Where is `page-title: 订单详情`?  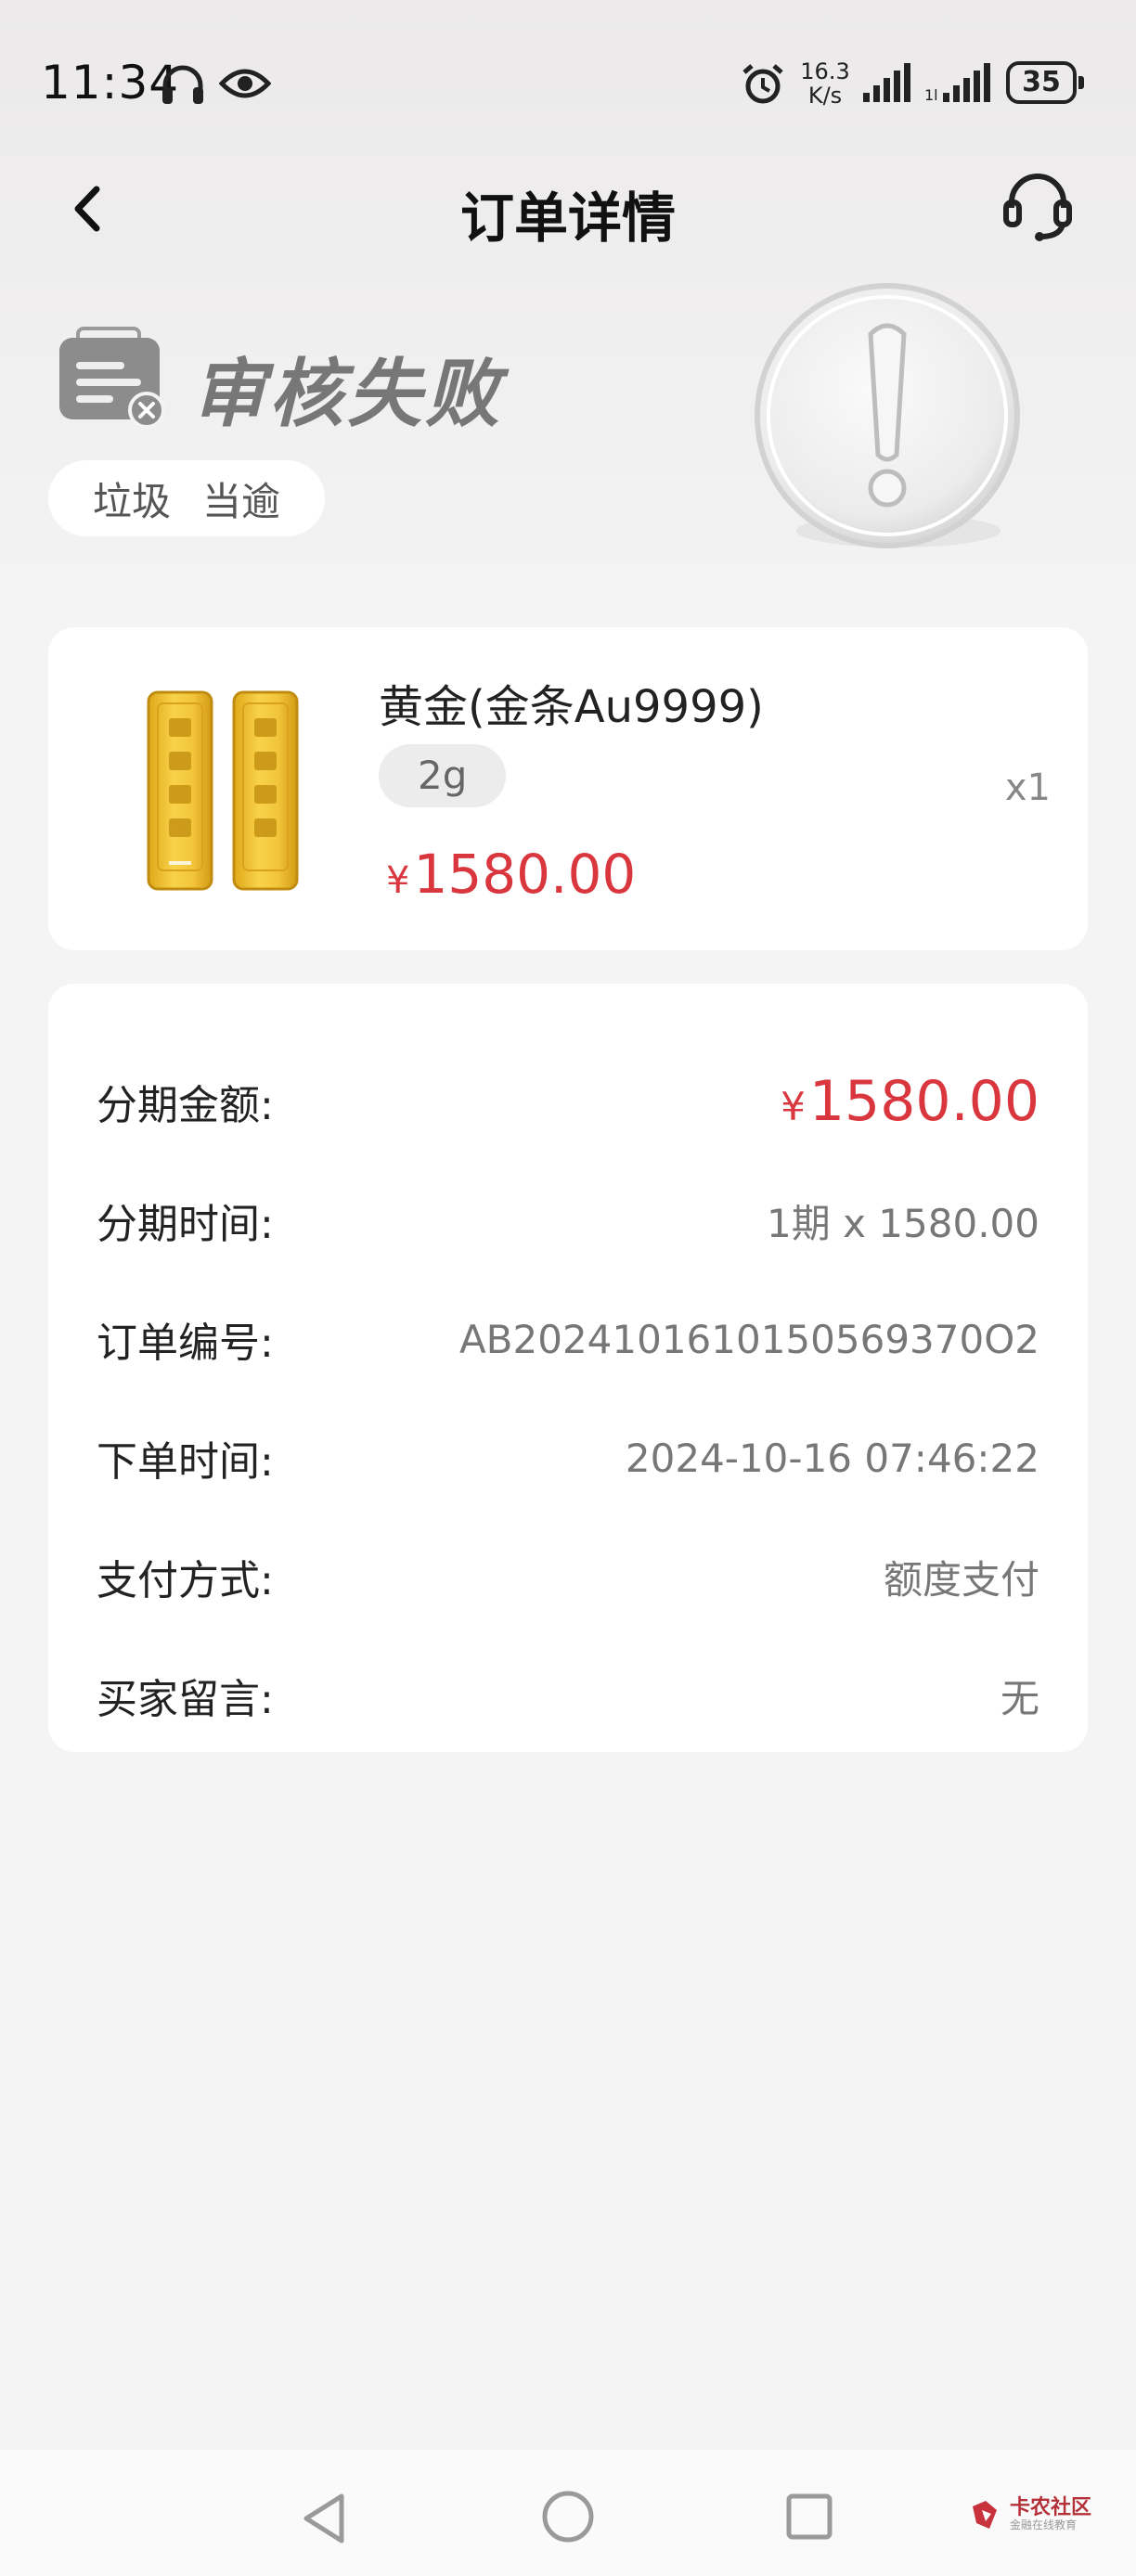
page-title: 订单详情 is located at coordinates (567, 218).